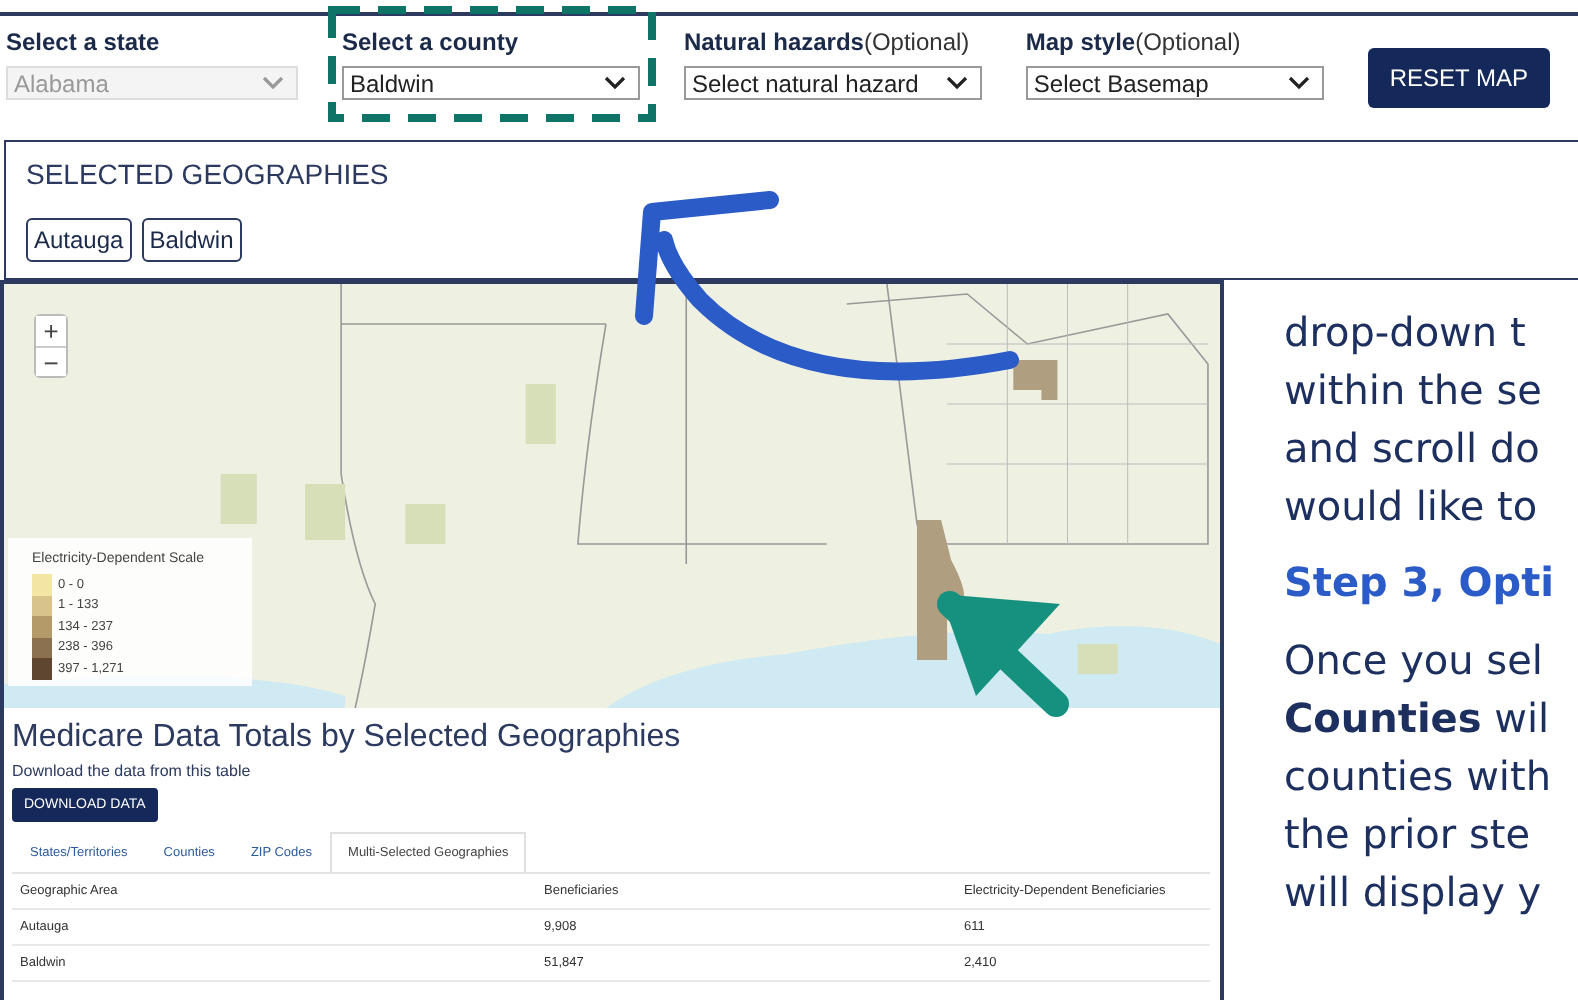  What do you see at coordinates (1406, 333) in the screenshot?
I see `instruction-text: drop-down t` at bounding box center [1406, 333].